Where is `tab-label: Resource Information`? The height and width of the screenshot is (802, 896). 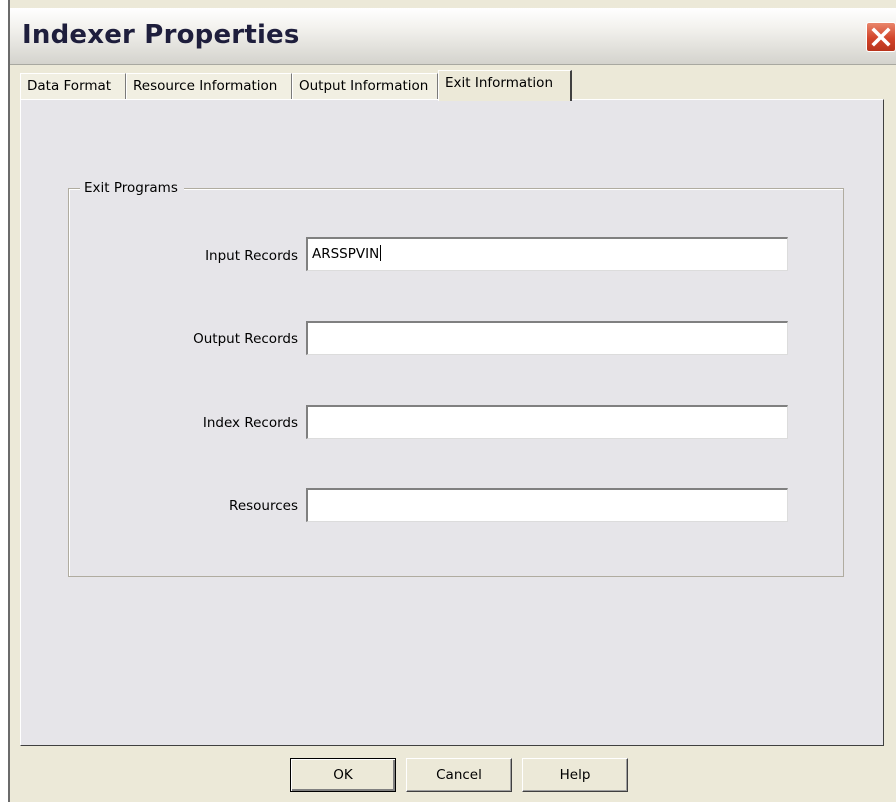 tab-label: Resource Information is located at coordinates (205, 86).